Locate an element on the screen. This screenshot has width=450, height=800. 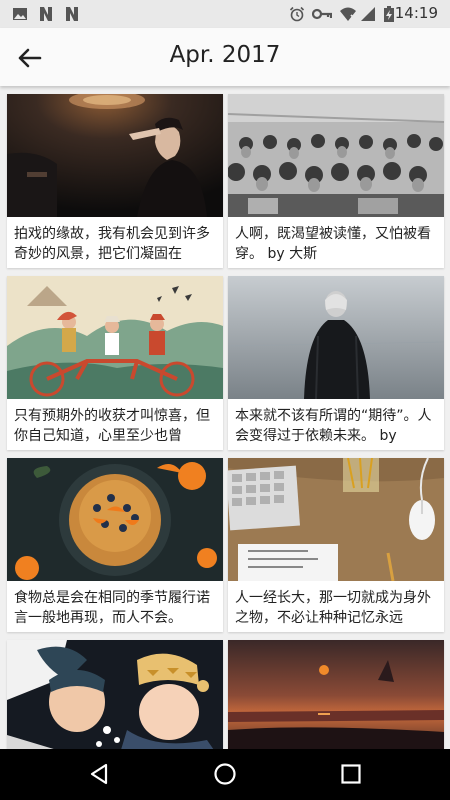
vintage-crowd-photo is located at coordinates (336, 155).